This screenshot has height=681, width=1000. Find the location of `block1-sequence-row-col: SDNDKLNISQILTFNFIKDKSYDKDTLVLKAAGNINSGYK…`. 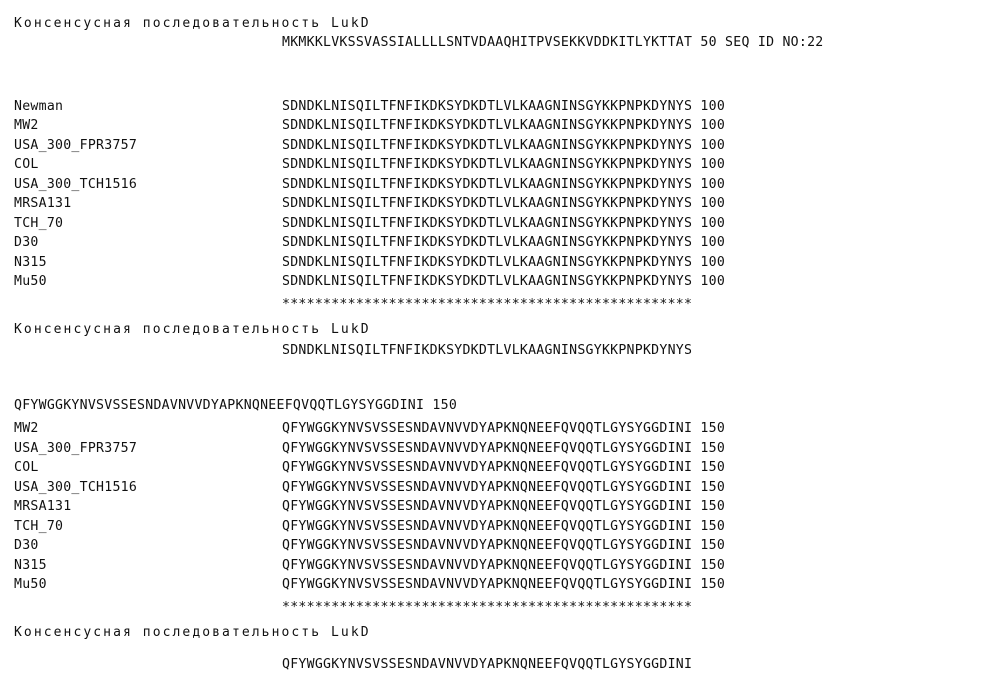

block1-sequence-row-col: SDNDKLNISQILTFNFIKDKSYDKDTLVLKAAGNINSGYK… is located at coordinates (503, 164).